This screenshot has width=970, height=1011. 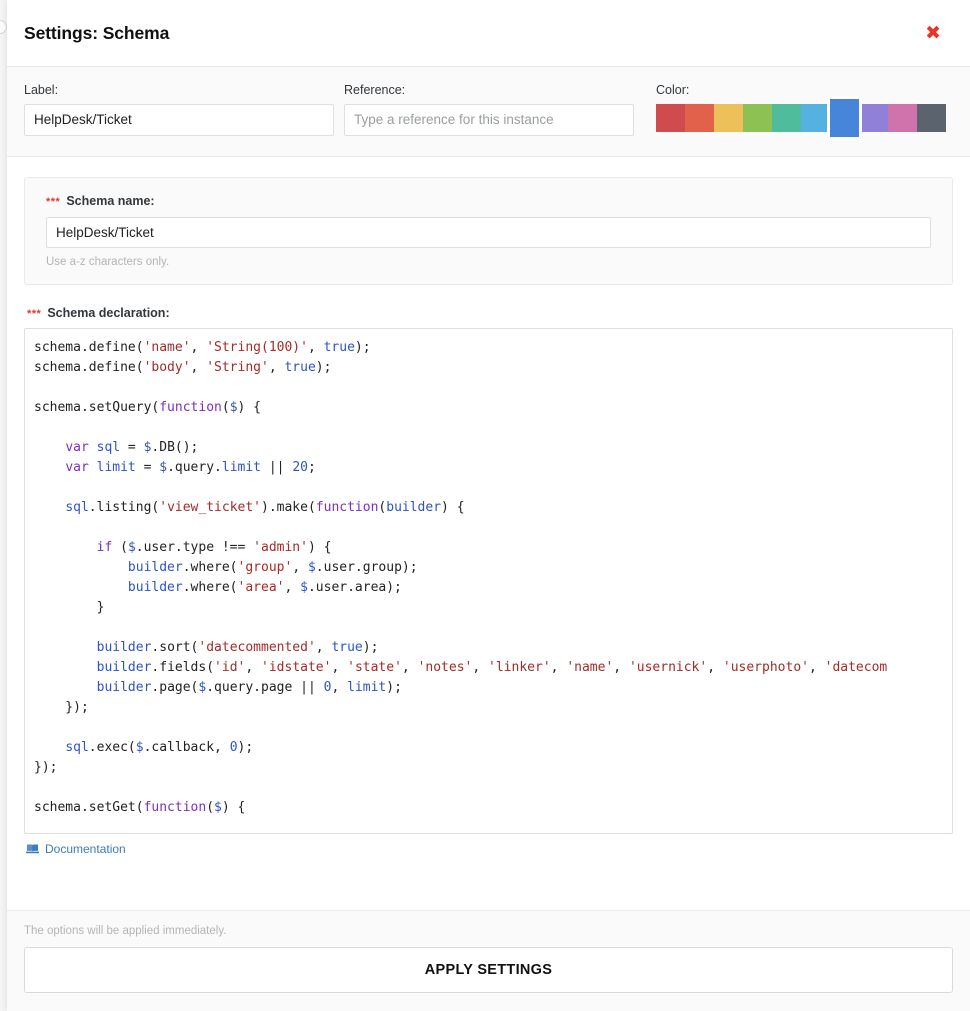 What do you see at coordinates (728, 117) in the screenshot?
I see `color-swatch-yellow` at bounding box center [728, 117].